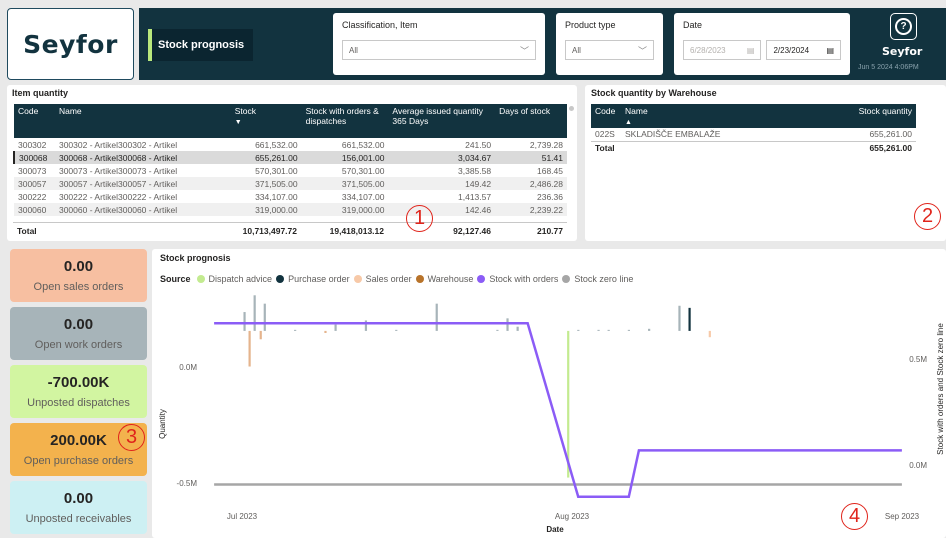 Image resolution: width=946 pixels, height=538 pixels. What do you see at coordinates (753, 134) in the screenshot?
I see `table-row: 022S SKLADIŠČE EMBALAŽE 655,261.00` at bounding box center [753, 134].